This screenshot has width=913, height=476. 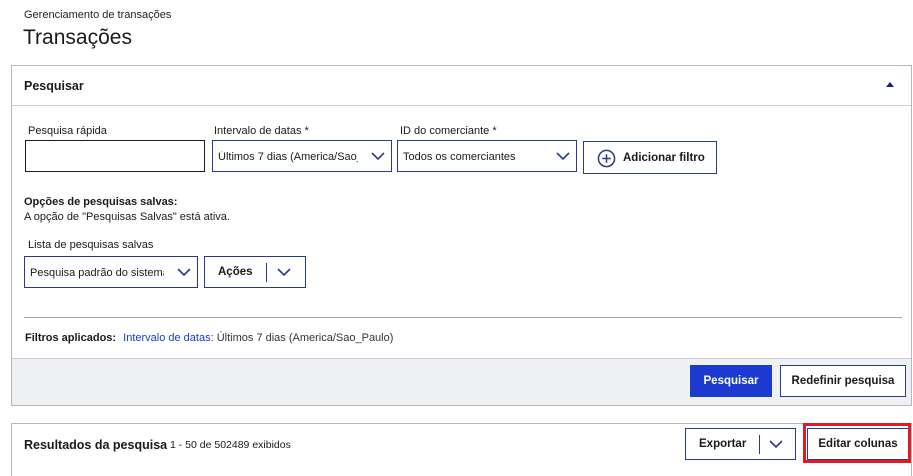 What do you see at coordinates (230, 445) in the screenshot?
I see `results-count: 1 - 50 de 502489 exibidos` at bounding box center [230, 445].